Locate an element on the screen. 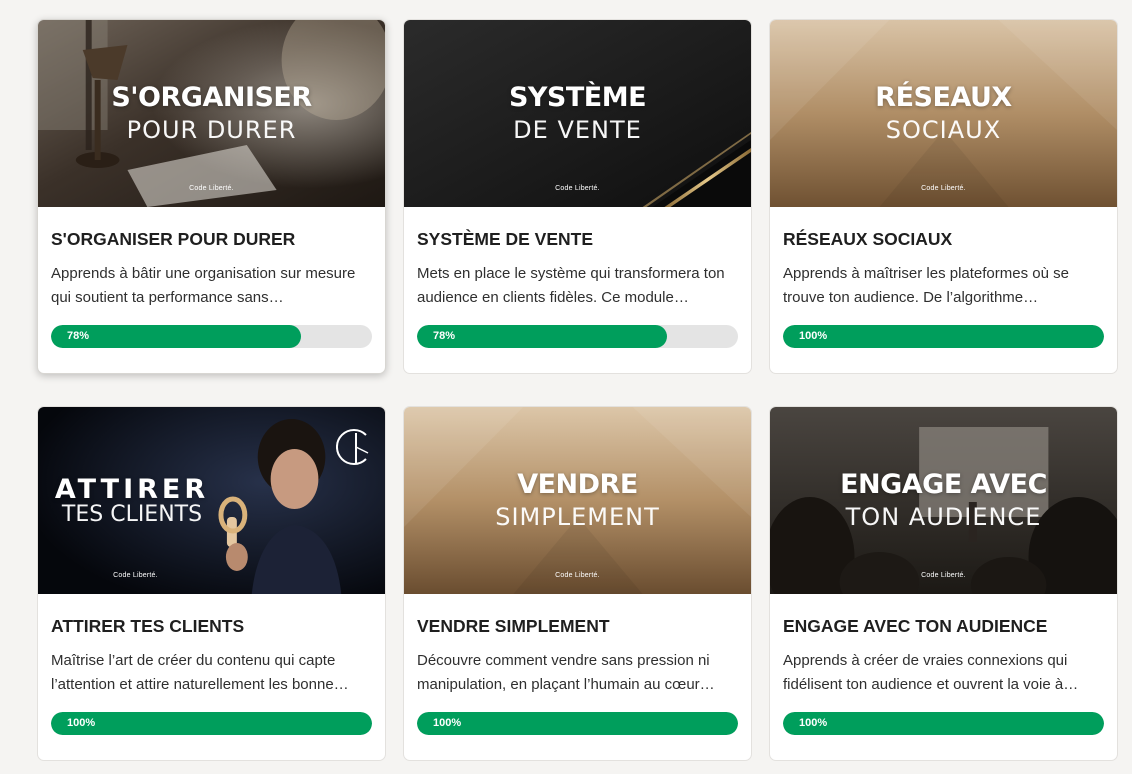 The width and height of the screenshot is (1132, 774). thumbnail-title: S'ORGANISER is located at coordinates (211, 97).